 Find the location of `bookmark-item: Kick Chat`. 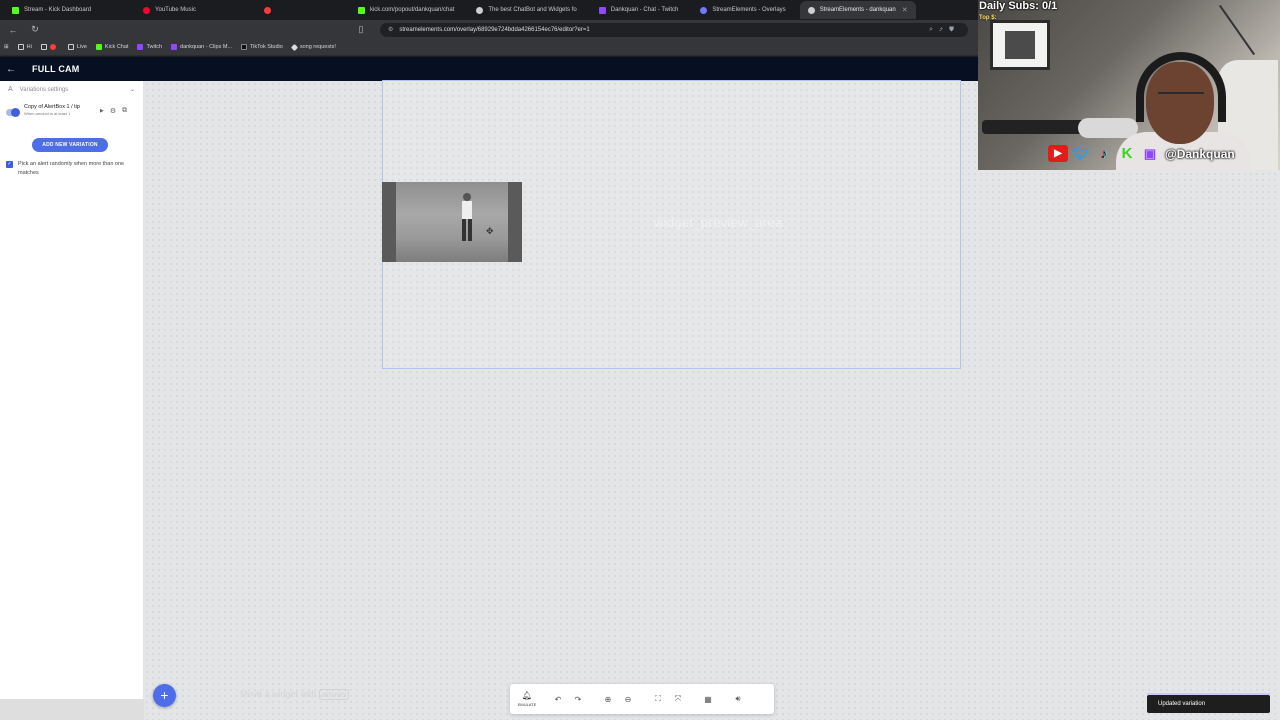

bookmark-item: Kick Chat is located at coordinates (112, 47).